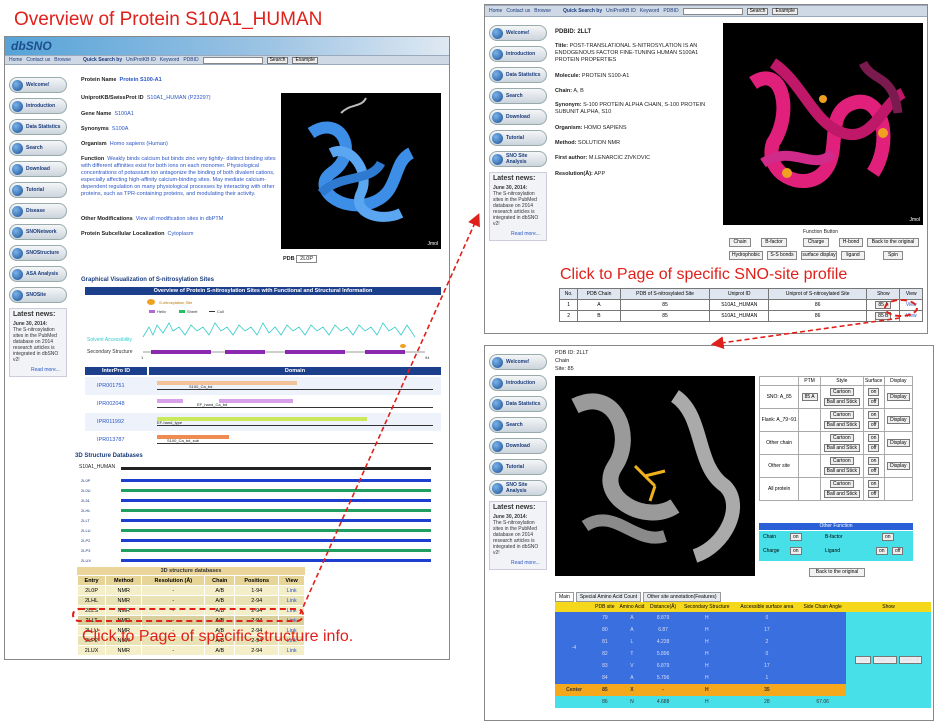 The image size is (948, 726). What do you see at coordinates (805, 333) in the screenshot?
I see `arrow-to-site-page` at bounding box center [805, 333].